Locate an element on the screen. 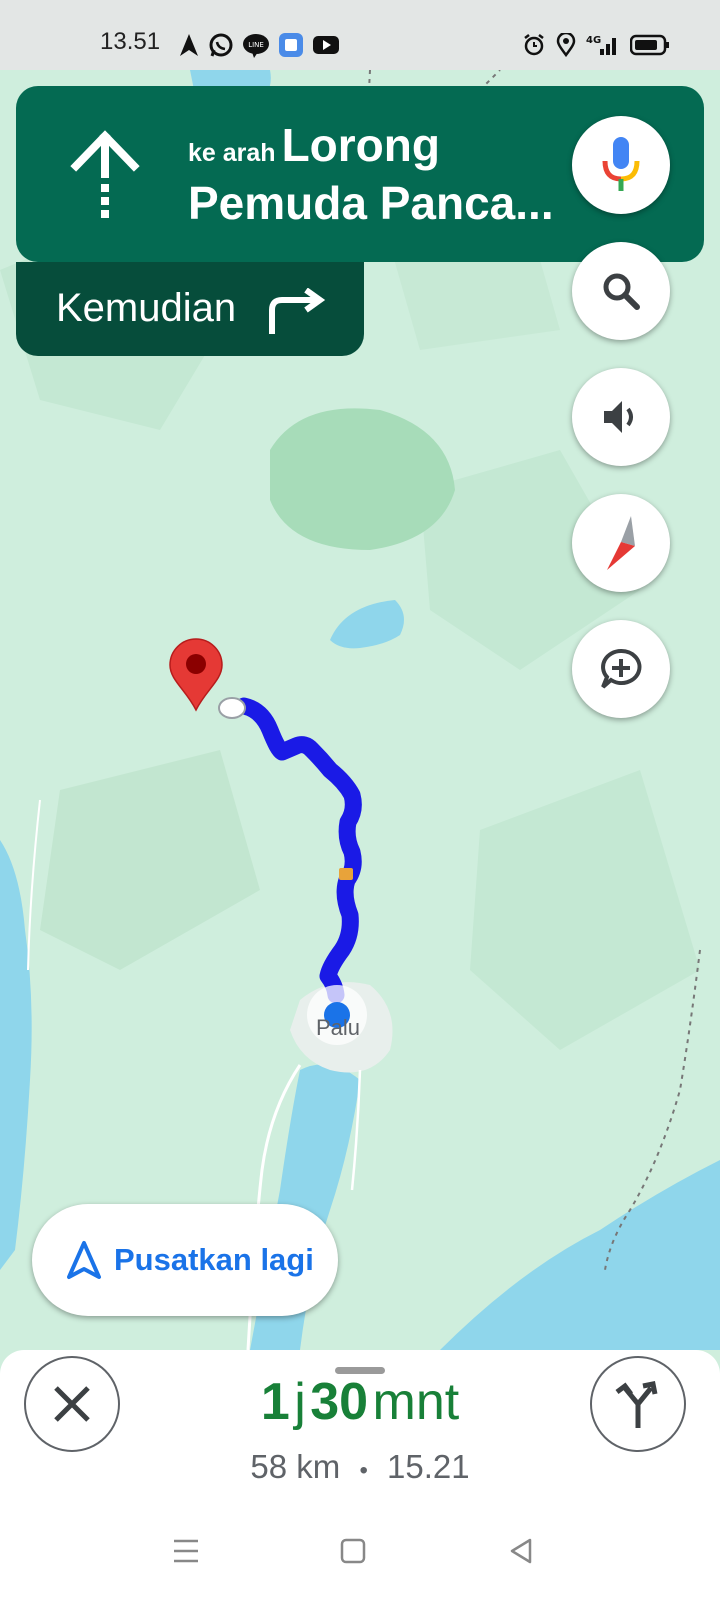  battery-icon is located at coordinates (649, 45).